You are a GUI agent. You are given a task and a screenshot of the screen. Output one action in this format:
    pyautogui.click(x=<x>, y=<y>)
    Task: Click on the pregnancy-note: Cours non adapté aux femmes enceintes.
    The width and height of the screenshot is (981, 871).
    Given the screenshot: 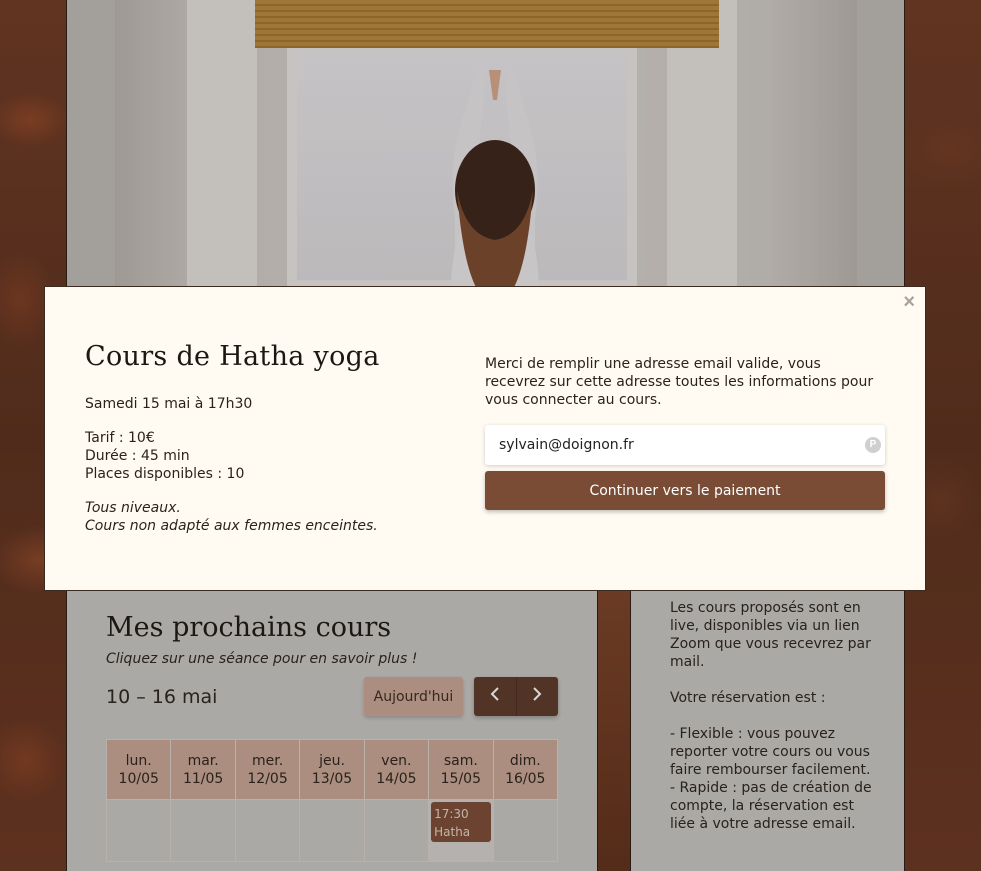 What is the action you would take?
    pyautogui.click(x=231, y=526)
    